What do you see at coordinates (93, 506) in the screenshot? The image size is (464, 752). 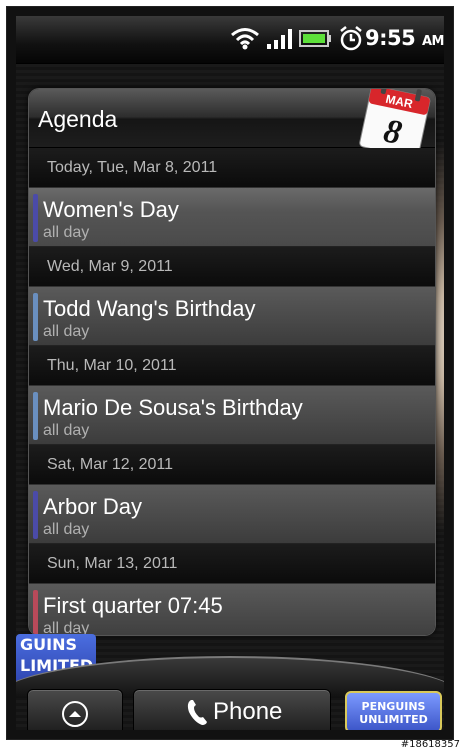 I see `event-title: Arbor Day` at bounding box center [93, 506].